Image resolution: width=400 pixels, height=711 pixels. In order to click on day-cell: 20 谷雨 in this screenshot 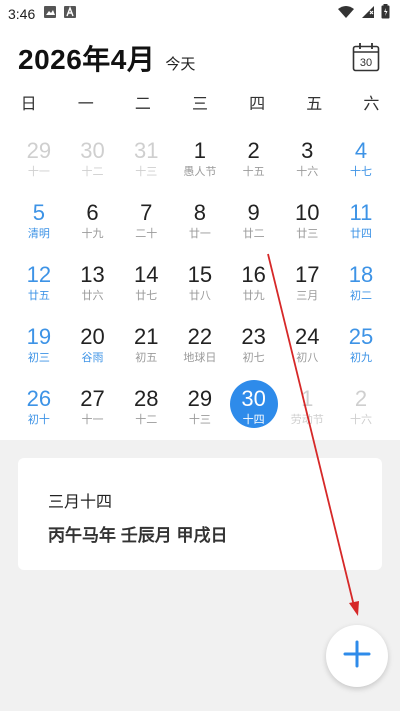, I will do `click(93, 345)`.